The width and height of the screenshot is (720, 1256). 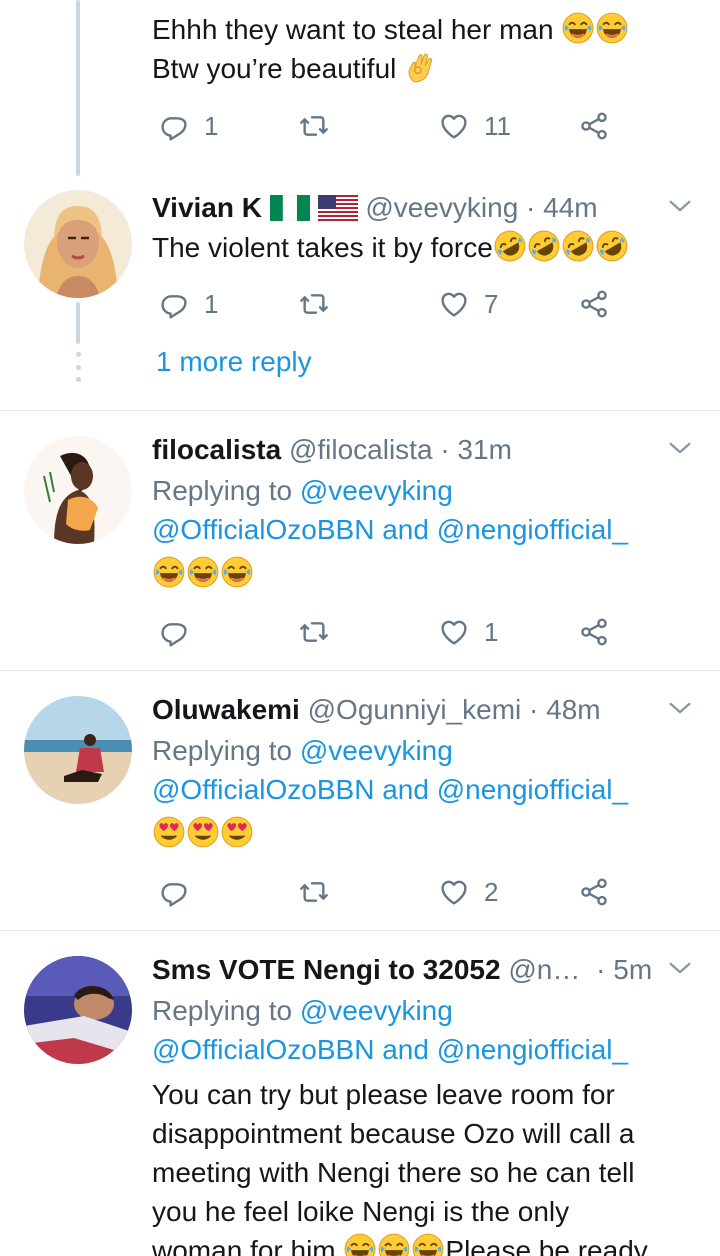 I want to click on tweet-text-line: You can try but please leave room for, so click(x=383, y=1094).